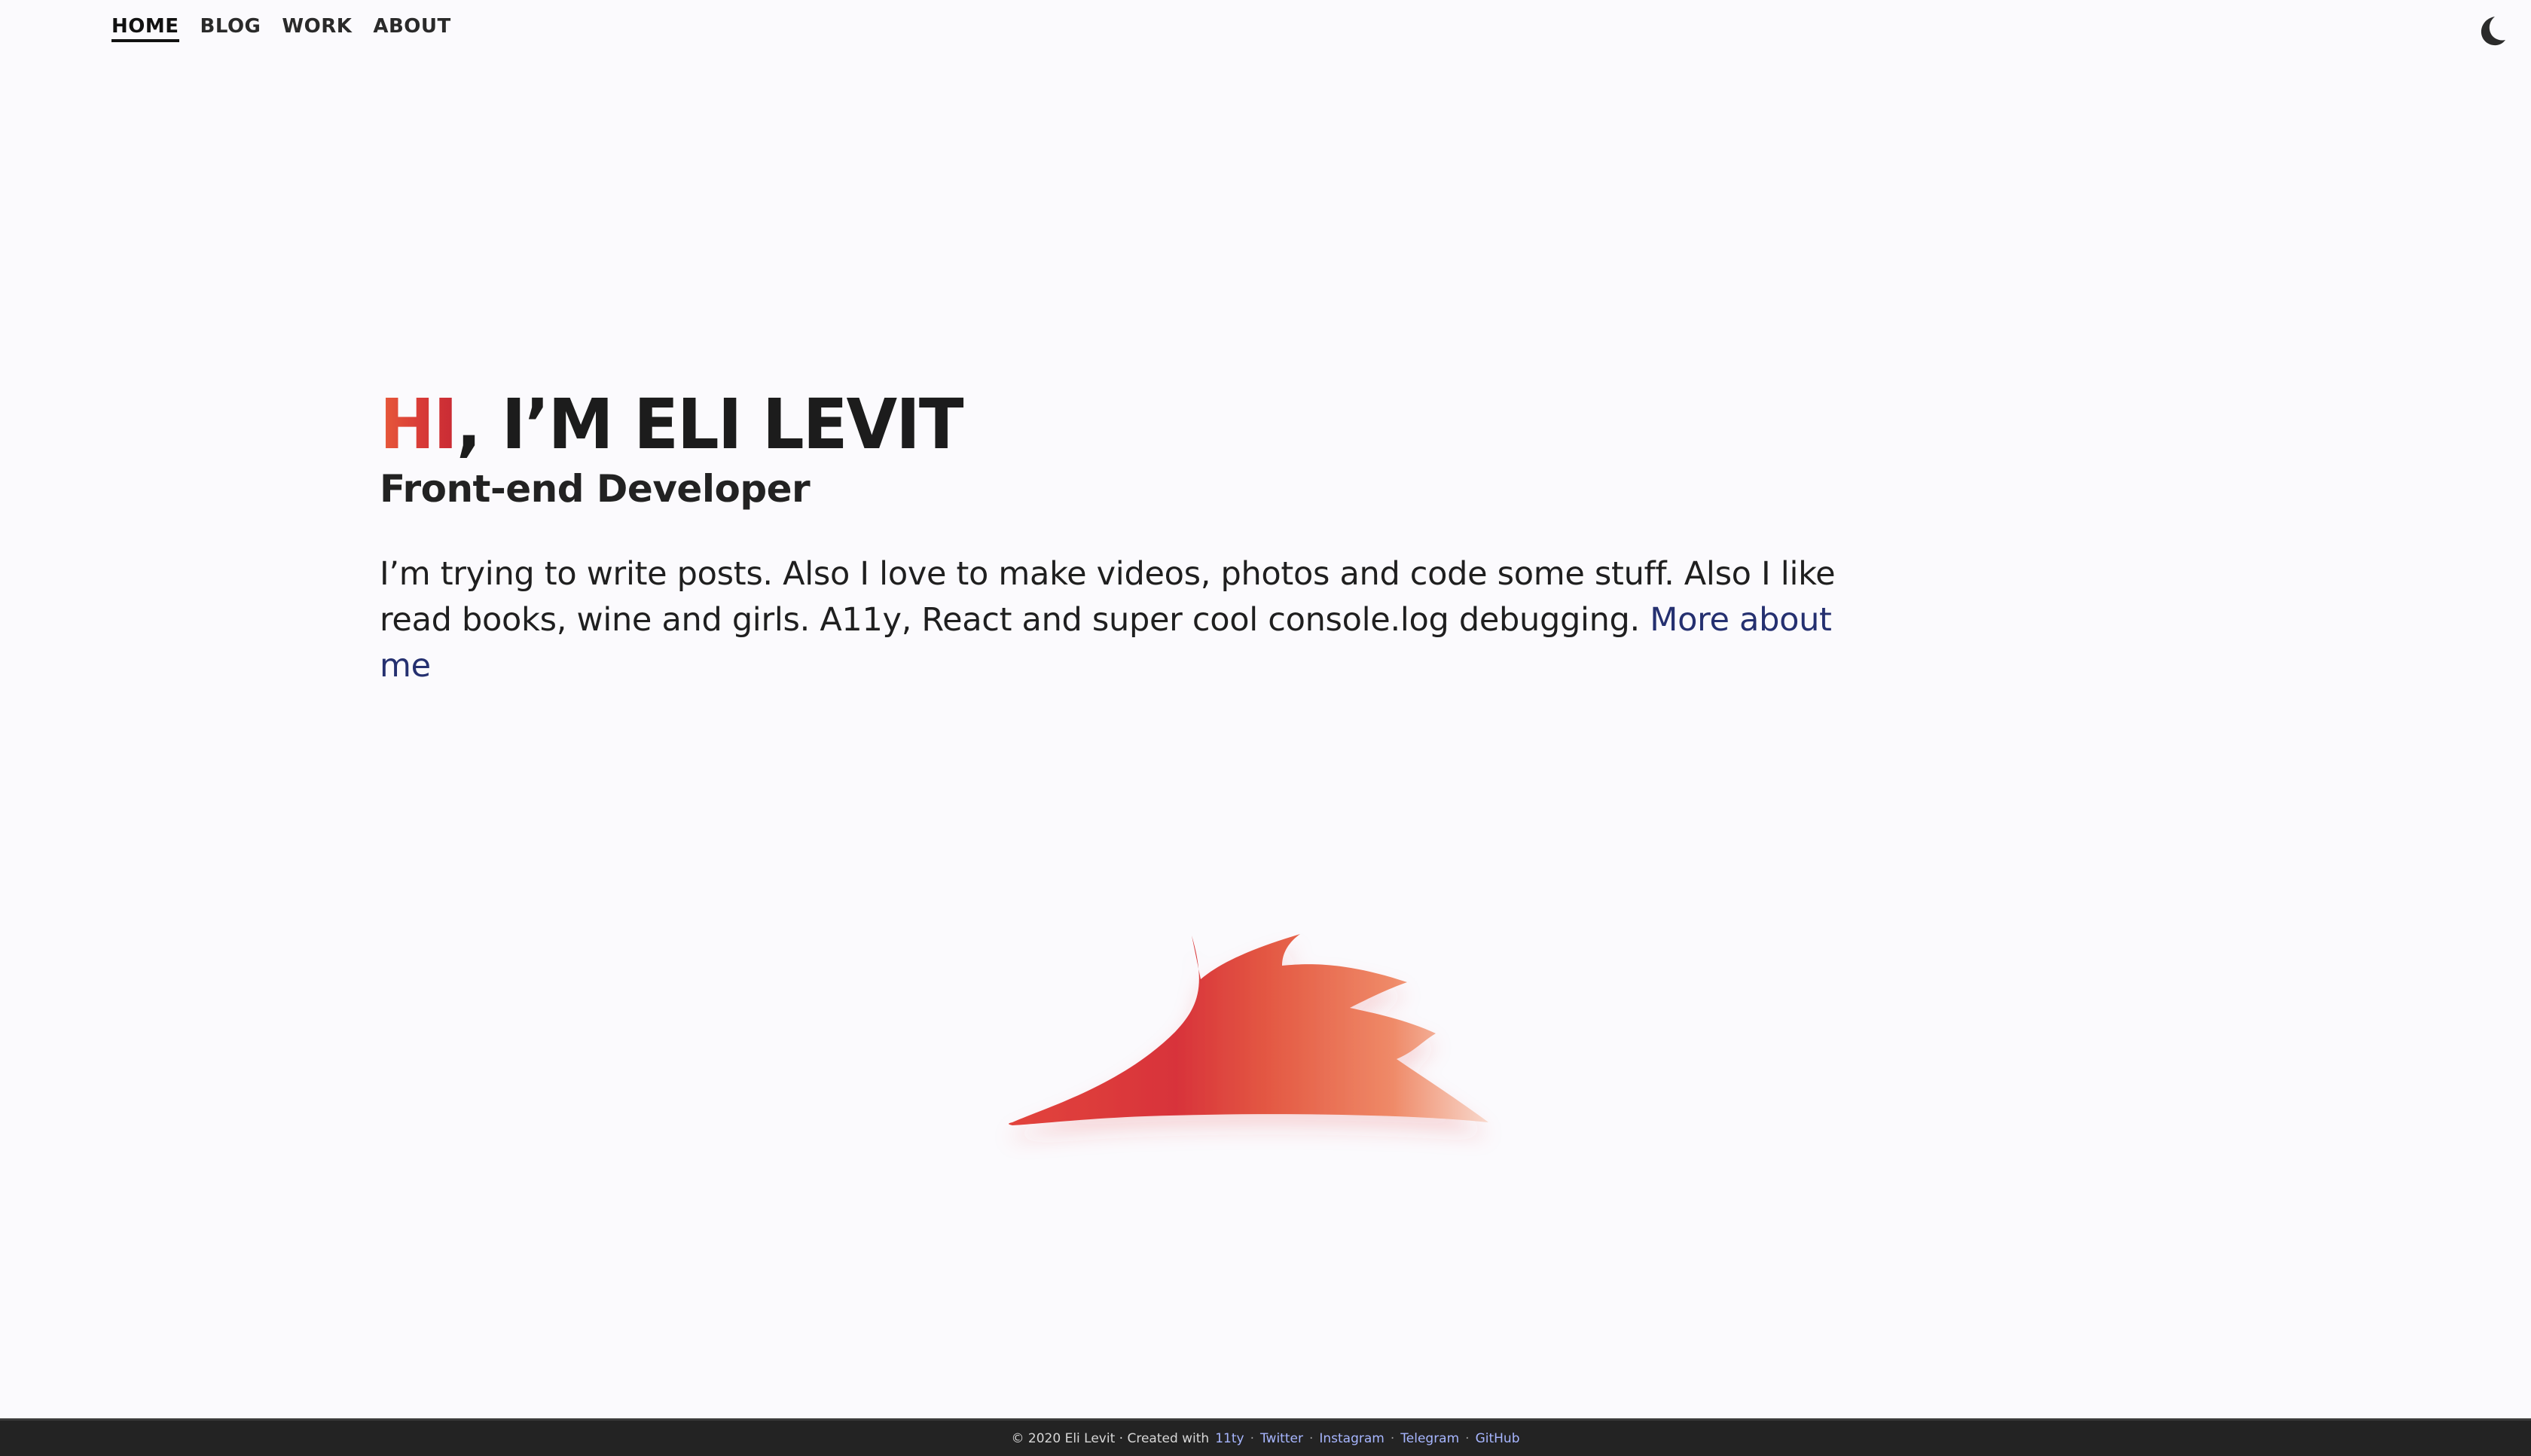 This screenshot has height=1456, width=2531. Describe the element at coordinates (1095, 424) in the screenshot. I see `hero-title: HI, I’M ELI LEVIT` at that location.